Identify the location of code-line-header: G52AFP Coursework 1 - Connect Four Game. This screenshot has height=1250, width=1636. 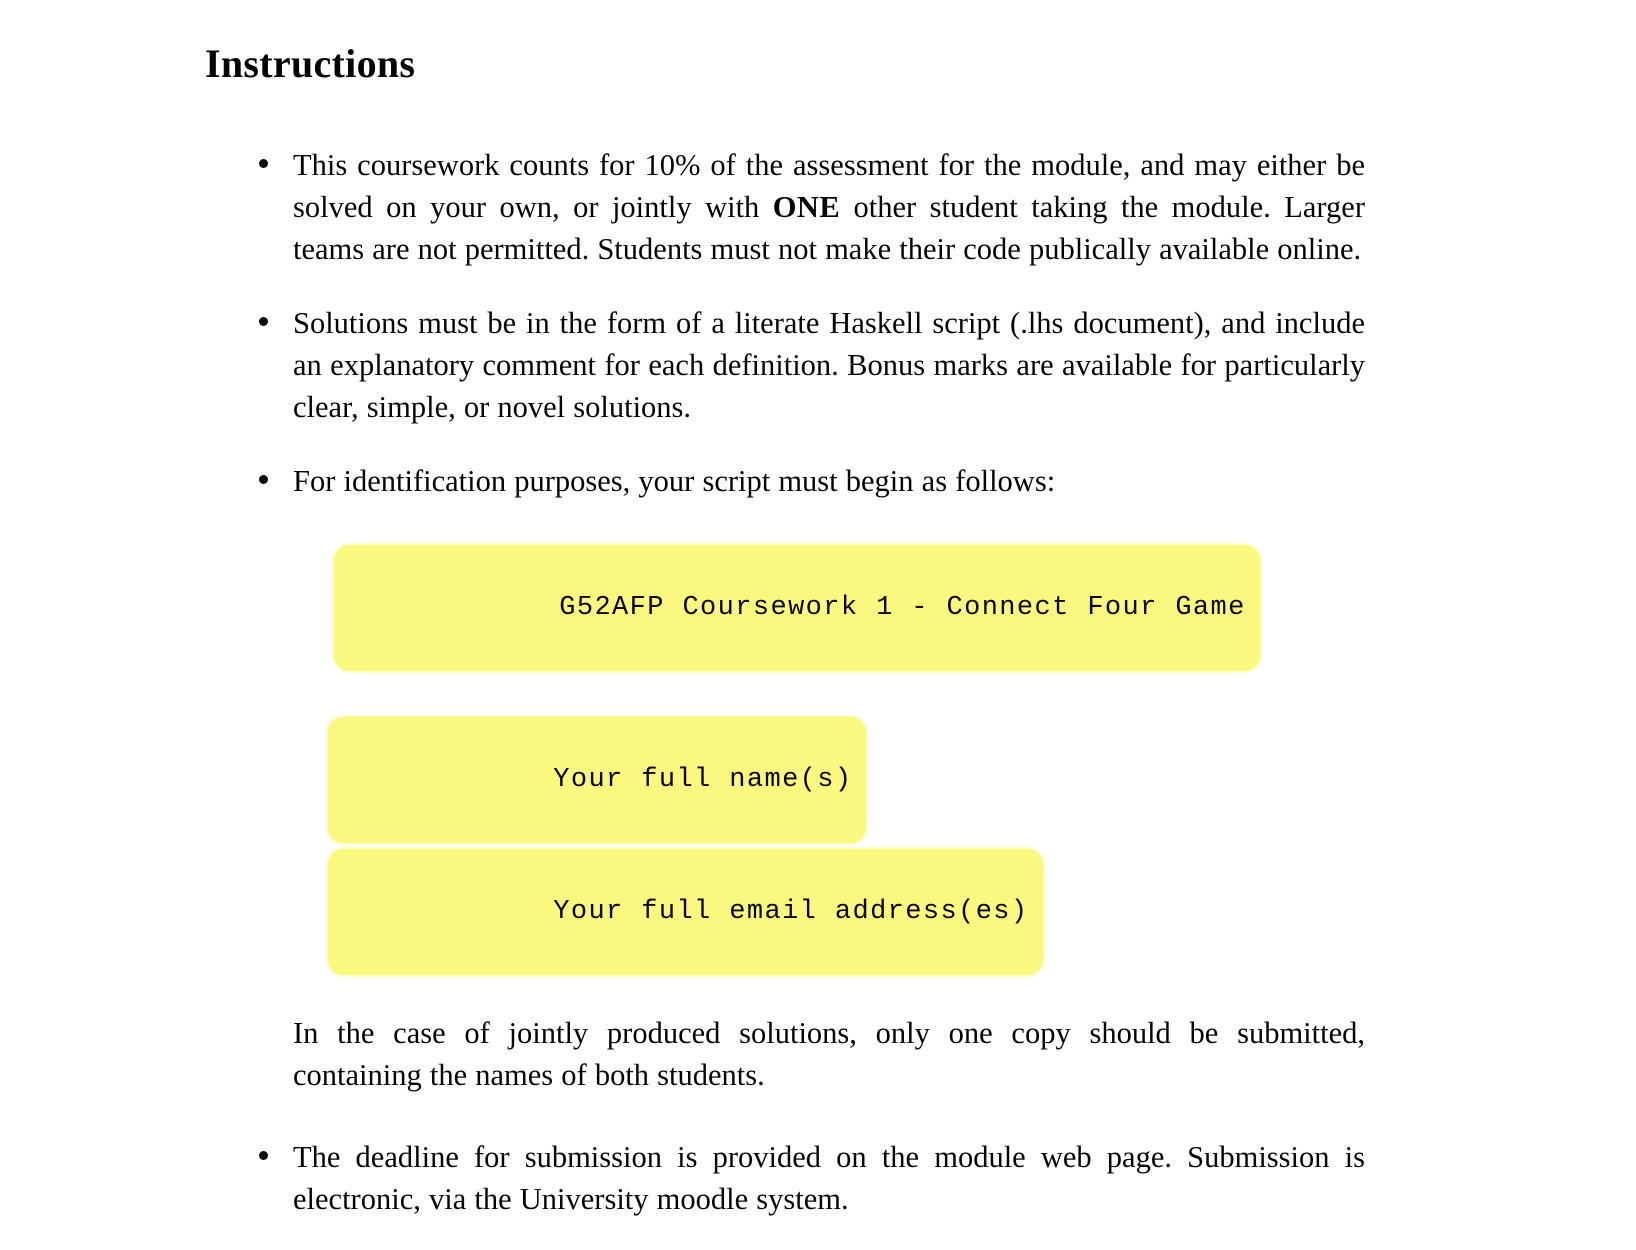
(797, 608).